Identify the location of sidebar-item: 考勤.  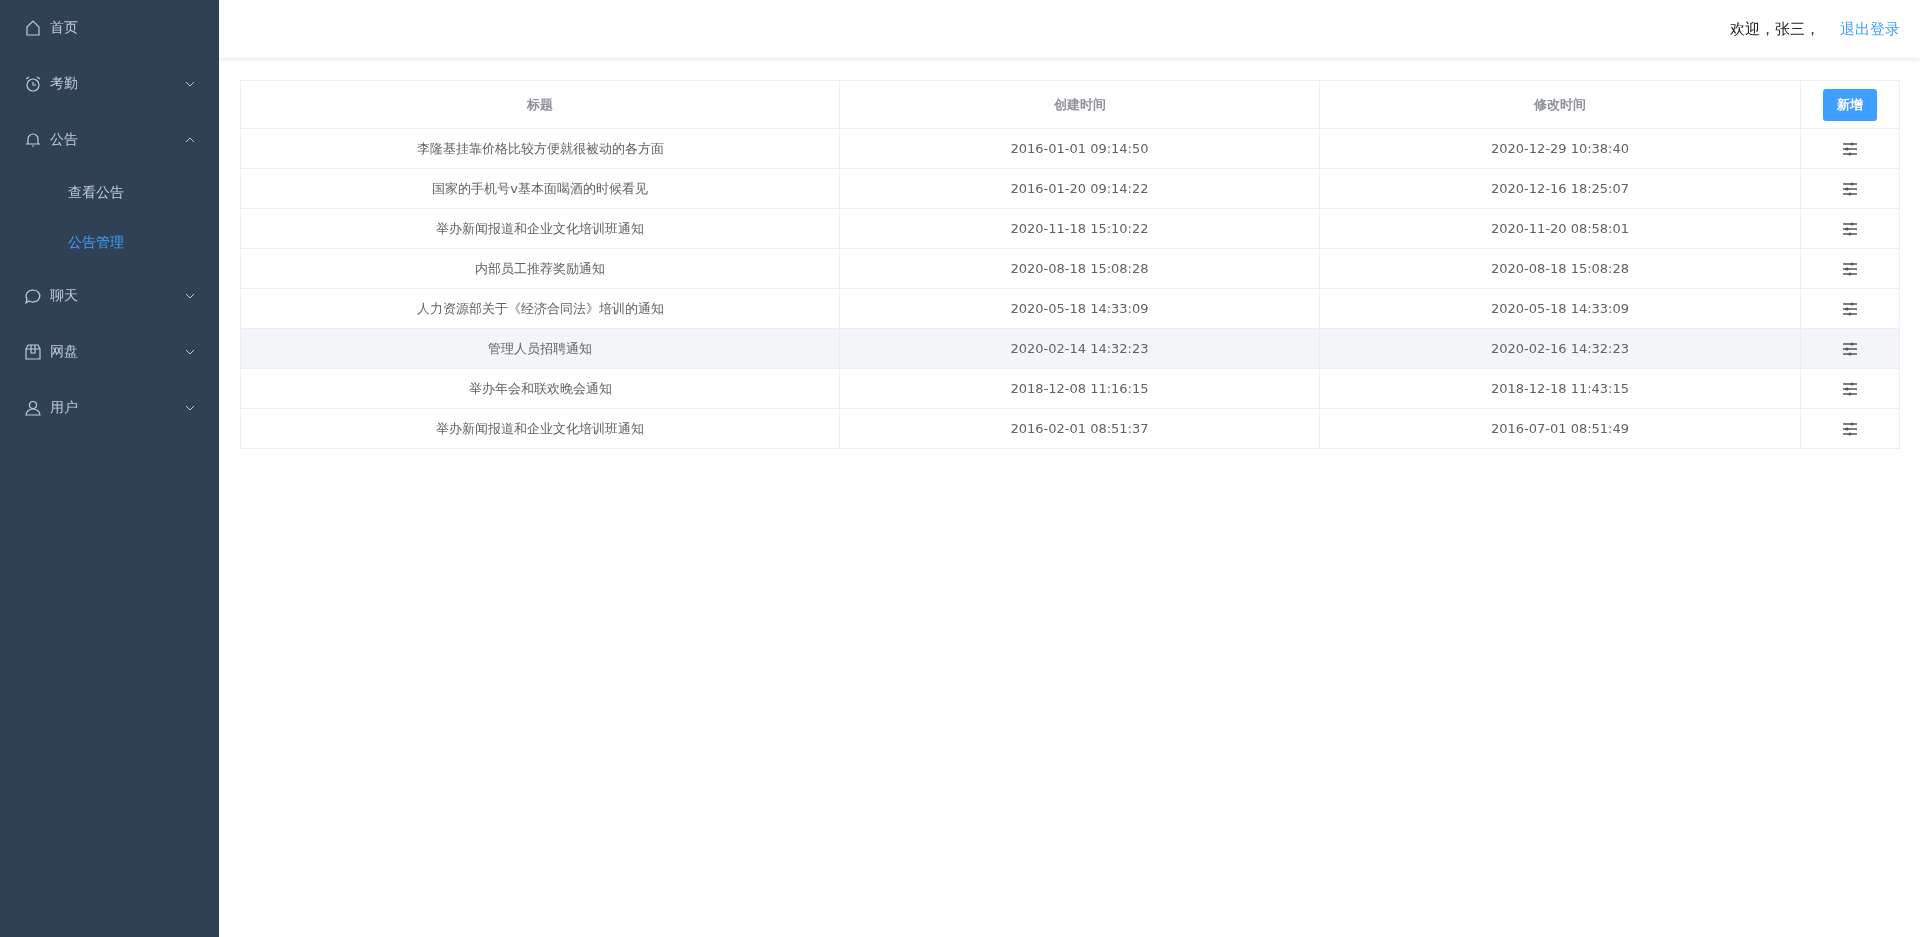
(109, 84).